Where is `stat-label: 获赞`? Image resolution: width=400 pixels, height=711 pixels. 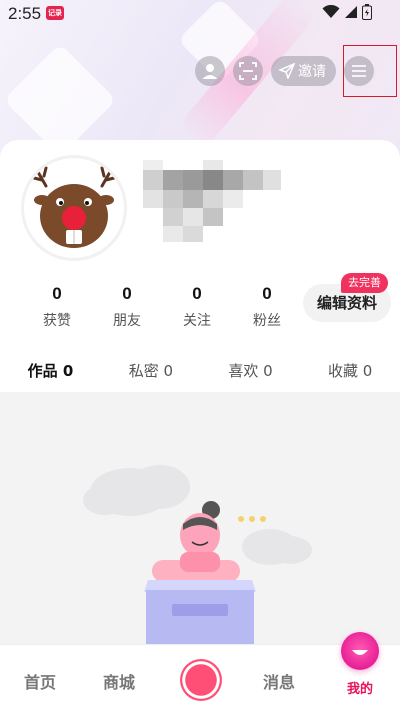
stat-label: 获赞 is located at coordinates (57, 321).